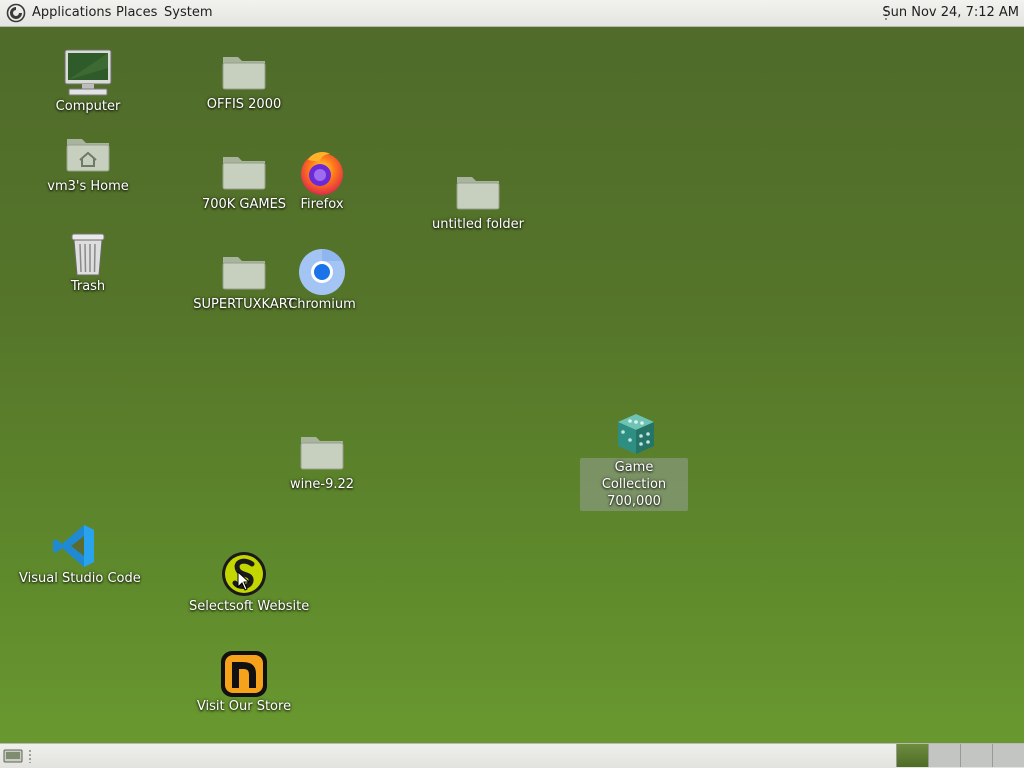  I want to click on clock: Sun Nov 24, 7:12 AM, so click(950, 13).